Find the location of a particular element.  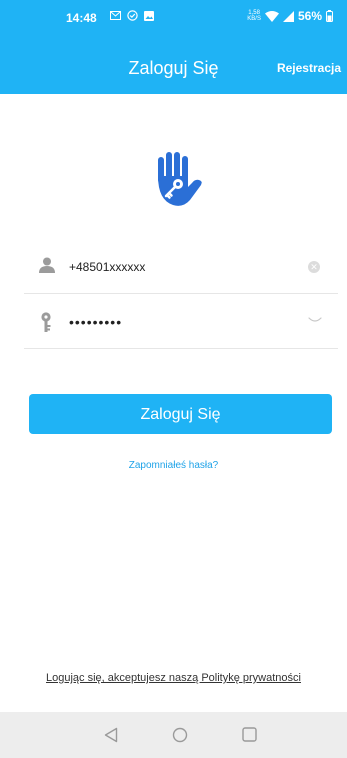

system-nav-bar is located at coordinates (173, 735).